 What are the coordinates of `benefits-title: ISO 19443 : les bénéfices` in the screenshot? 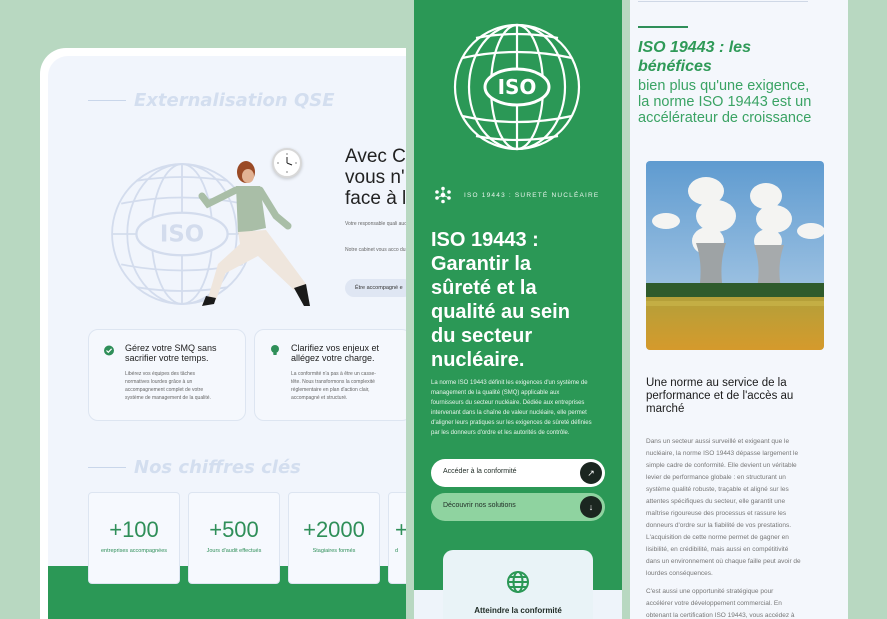 It's located at (694, 57).